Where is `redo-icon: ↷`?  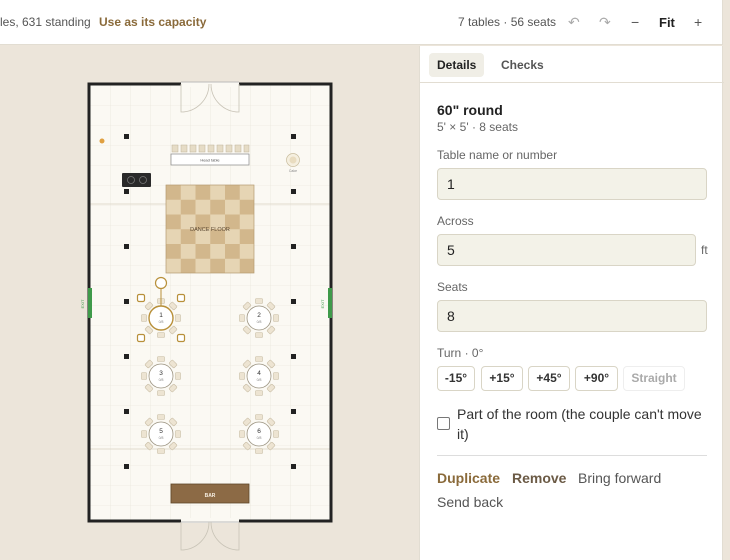 redo-icon: ↷ is located at coordinates (605, 22).